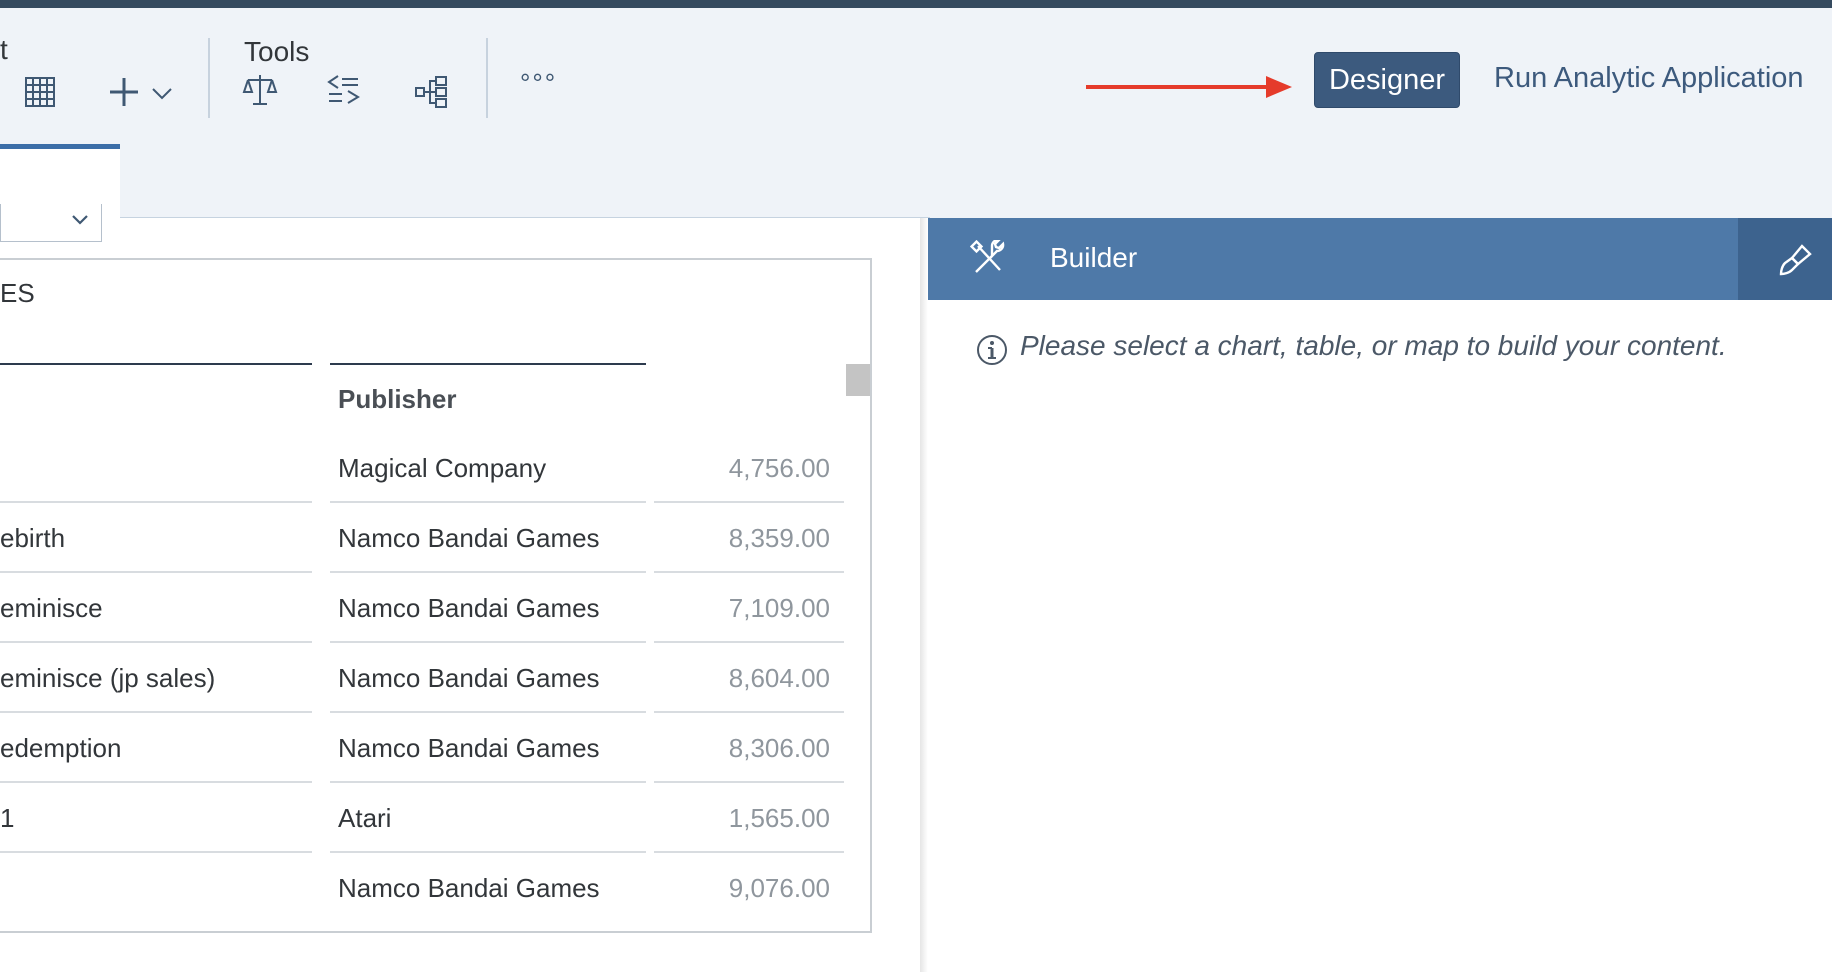 The width and height of the screenshot is (1832, 972). Describe the element at coordinates (924, 595) in the screenshot. I see `builder-panel-shadow` at that location.